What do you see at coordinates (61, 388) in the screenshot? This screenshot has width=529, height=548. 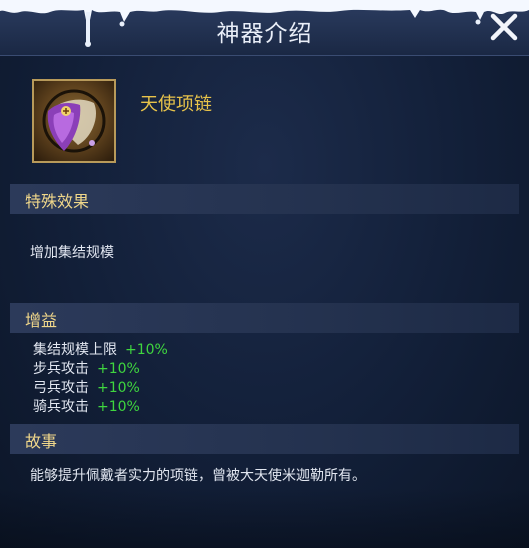 I see `bonus-label: 弓兵攻击` at bounding box center [61, 388].